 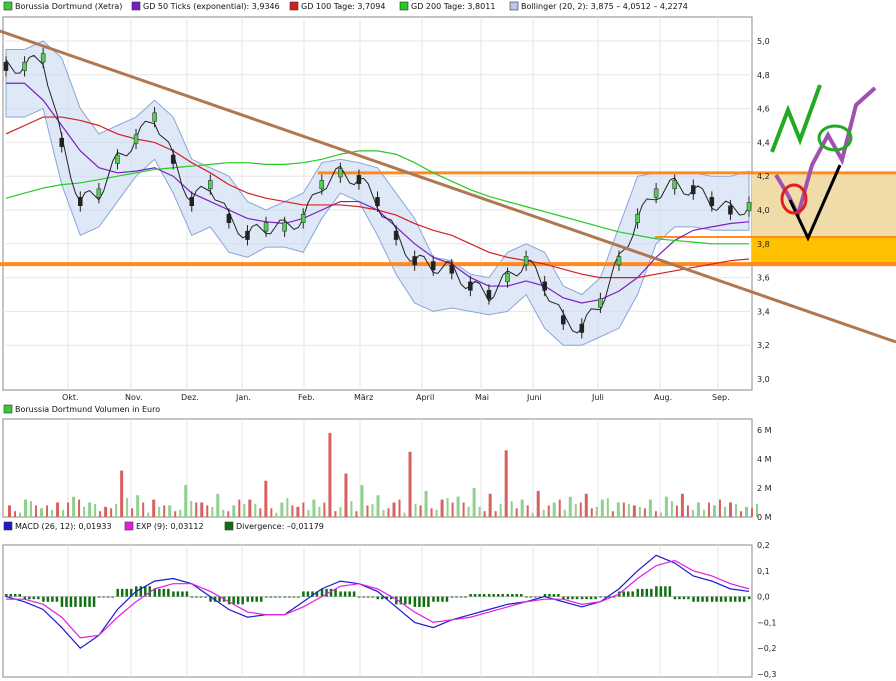 What do you see at coordinates (306, 397) in the screenshot?
I see `month-label: Feb.` at bounding box center [306, 397].